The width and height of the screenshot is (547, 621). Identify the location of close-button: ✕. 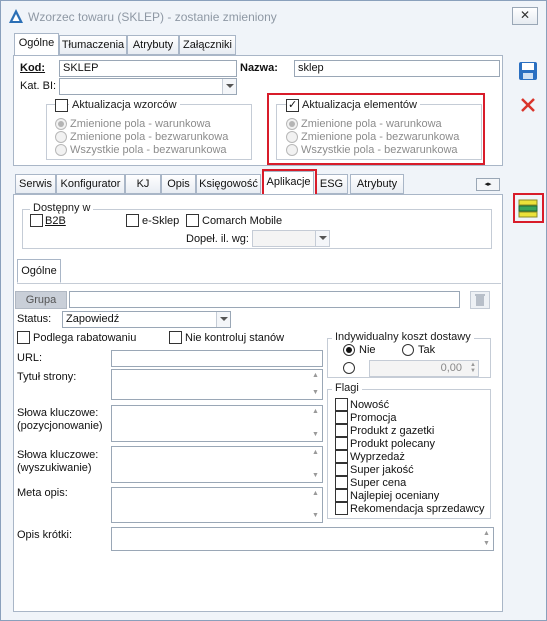
(525, 16).